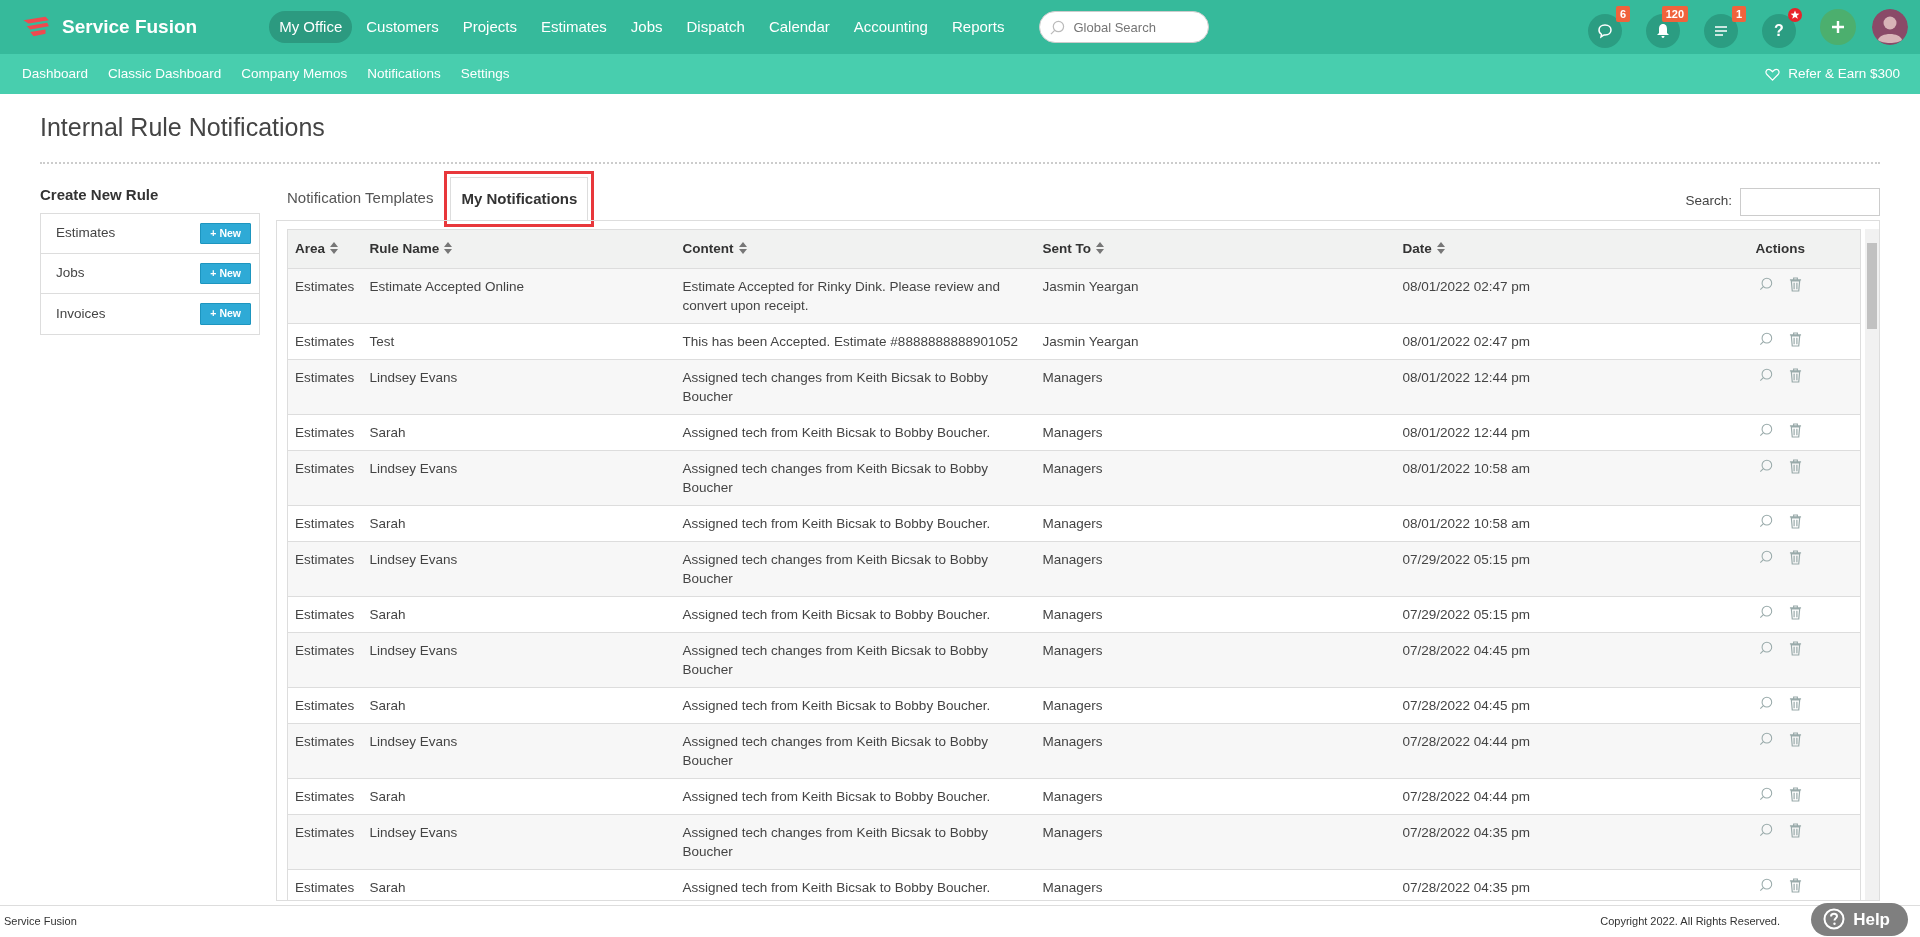 This screenshot has height=937, width=1920. Describe the element at coordinates (1890, 27) in the screenshot. I see `avatar` at that location.